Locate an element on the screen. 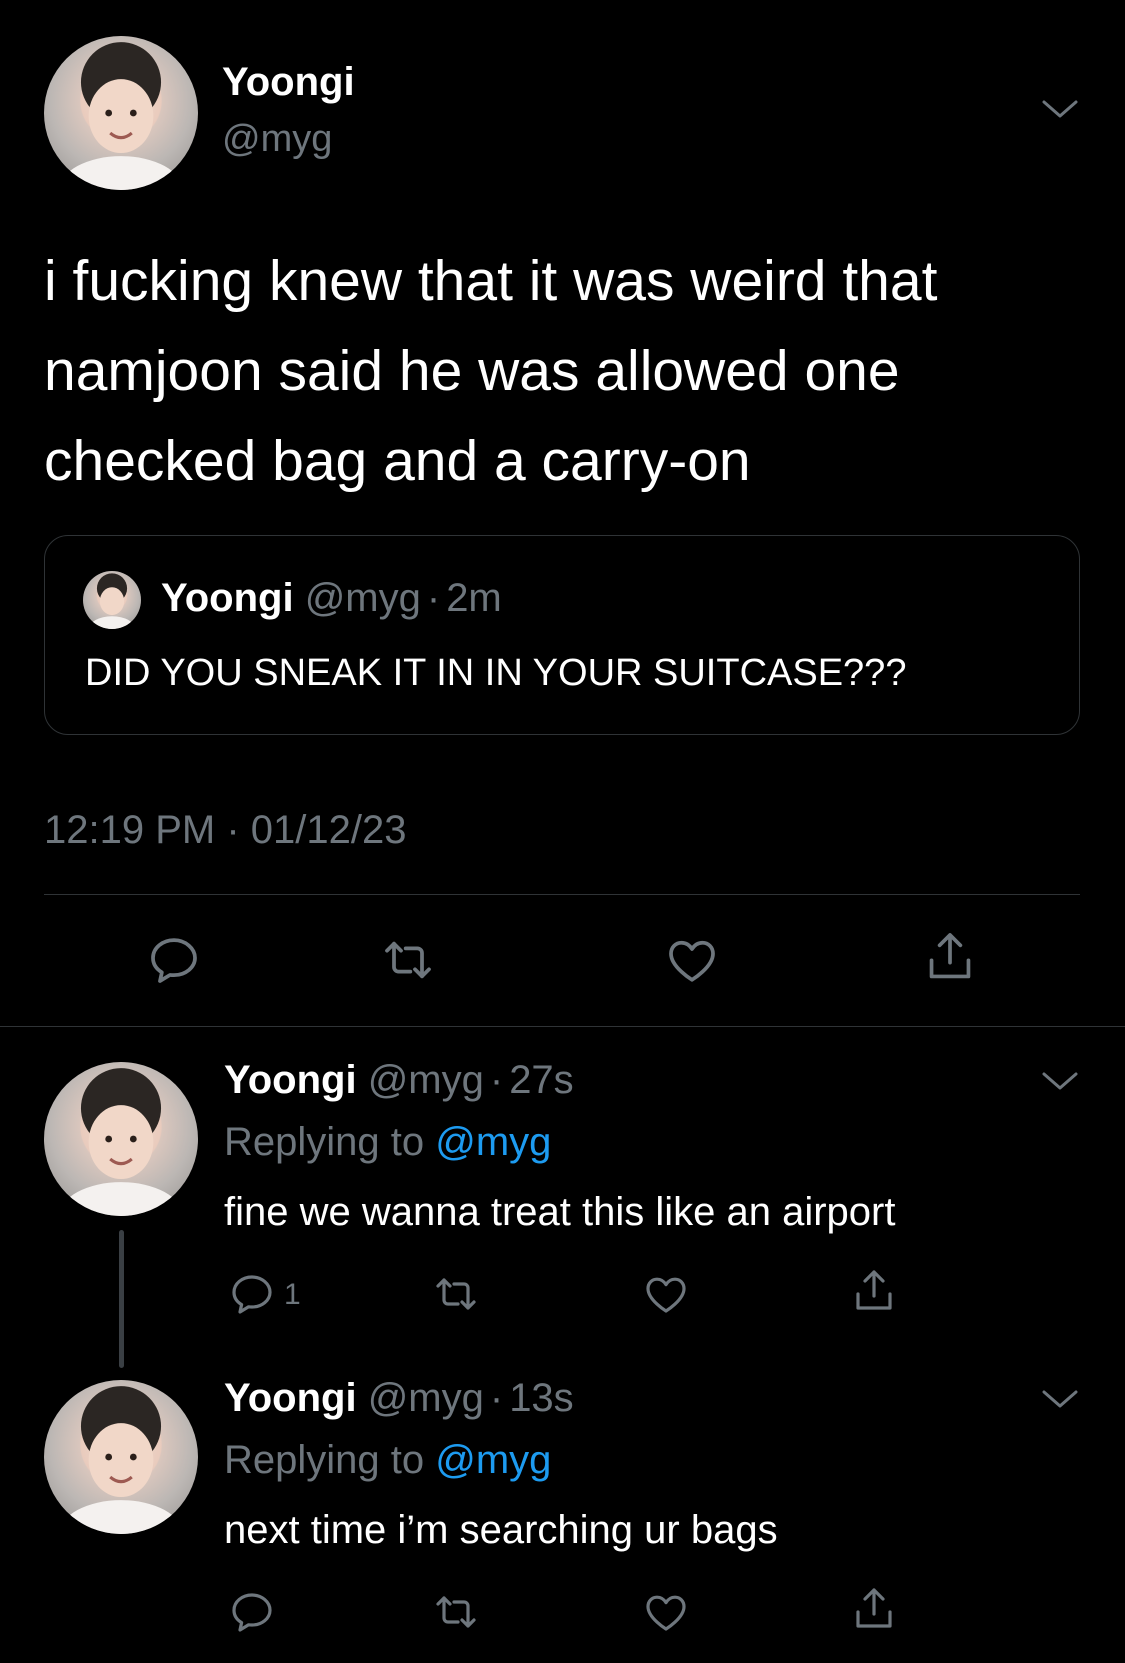 Image resolution: width=1125 pixels, height=1663 pixels. quoted-header: Yoongi @myg · 2m is located at coordinates (331, 598).